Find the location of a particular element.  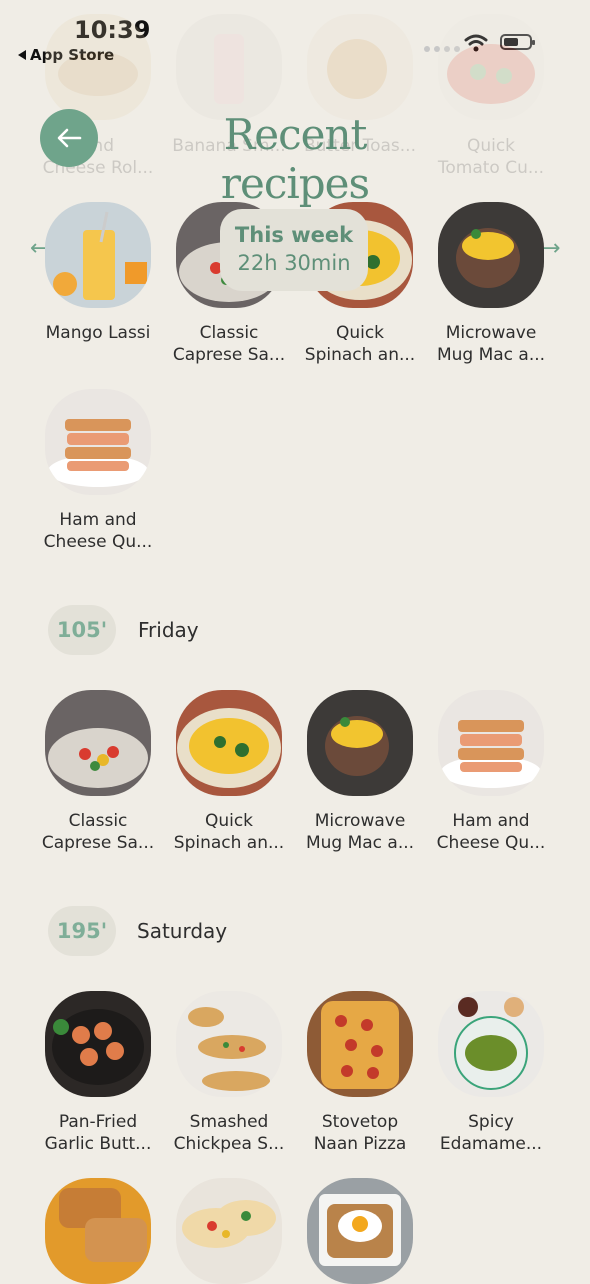

scroll-right-arrow-icon: → is located at coordinates (551, 248).